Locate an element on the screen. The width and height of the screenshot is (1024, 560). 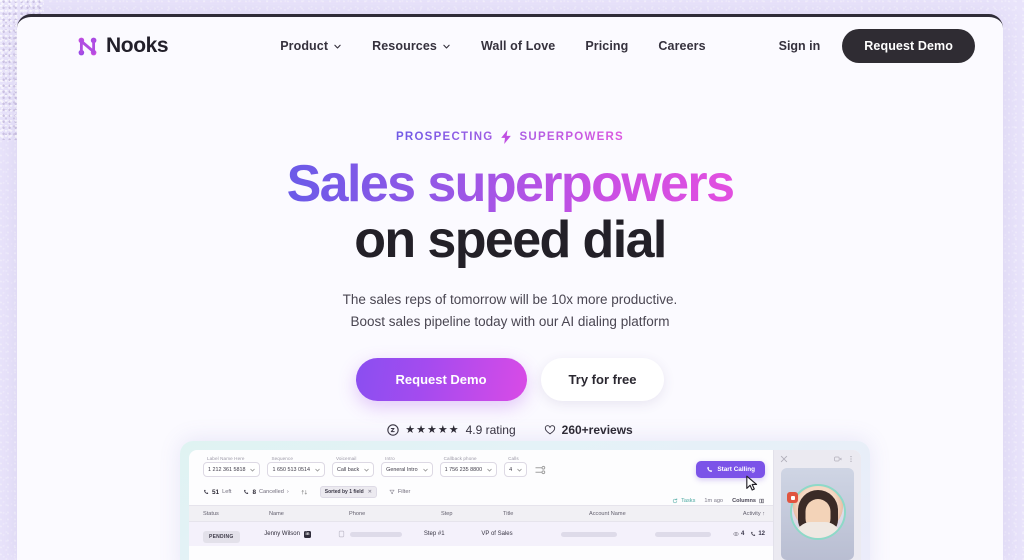
record-stop-icon is located at coordinates (792, 497).